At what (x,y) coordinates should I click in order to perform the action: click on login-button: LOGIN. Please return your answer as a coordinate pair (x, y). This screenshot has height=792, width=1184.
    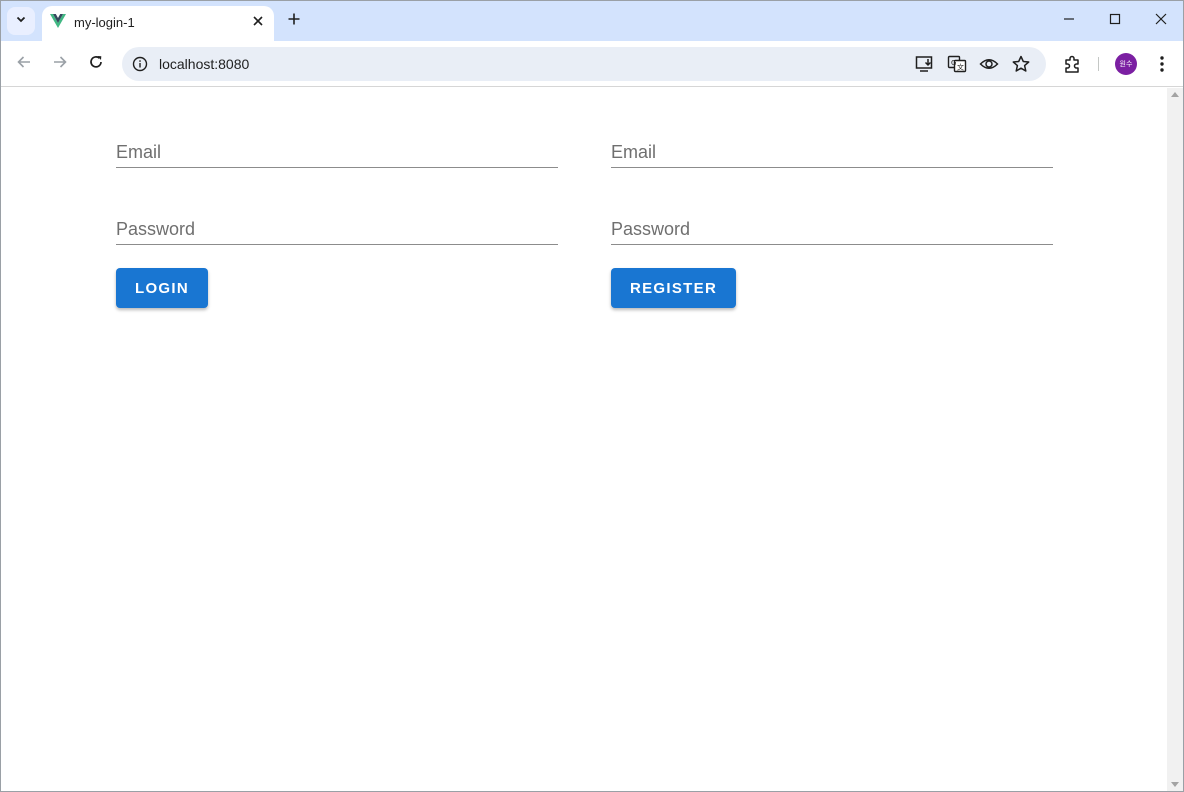
    Looking at the image, I should click on (162, 288).